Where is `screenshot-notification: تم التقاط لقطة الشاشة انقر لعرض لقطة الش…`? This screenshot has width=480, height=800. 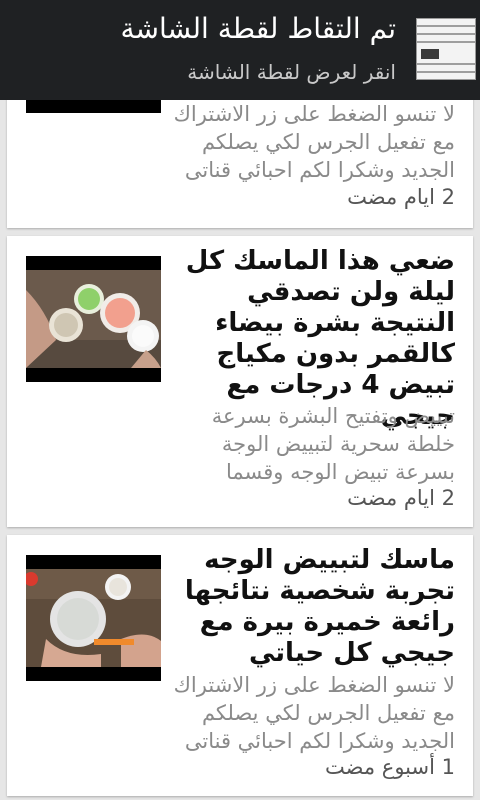 screenshot-notification: تم التقاط لقطة الشاشة انقر لعرض لقطة الش… is located at coordinates (240, 50).